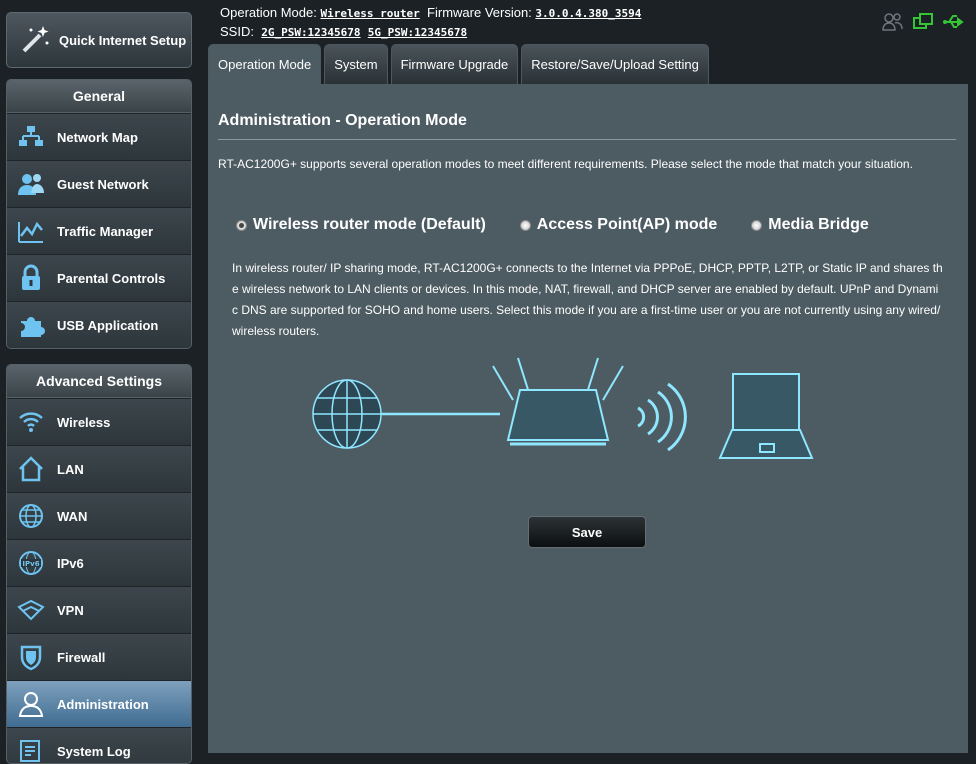 Image resolution: width=976 pixels, height=764 pixels. I want to click on mode-option-wireless-router: Wireless router mode (Default), so click(361, 225).